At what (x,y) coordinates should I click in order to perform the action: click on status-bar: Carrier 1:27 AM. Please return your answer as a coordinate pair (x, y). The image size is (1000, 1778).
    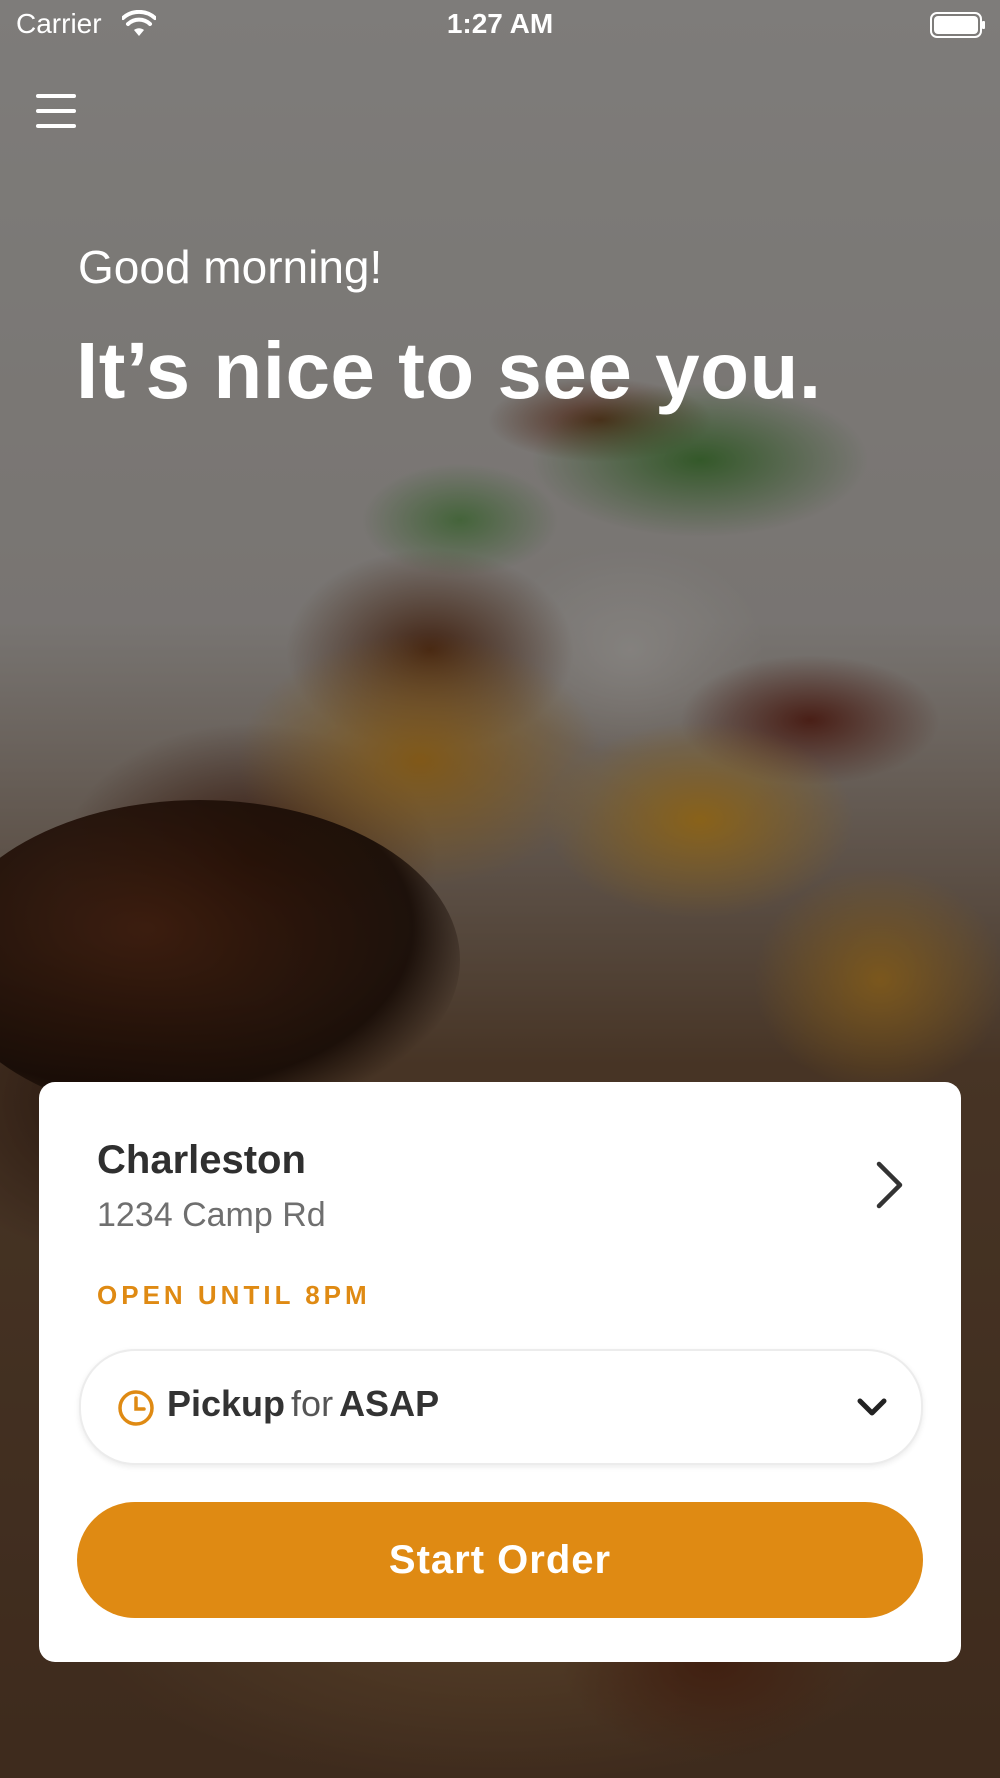
    Looking at the image, I should click on (500, 25).